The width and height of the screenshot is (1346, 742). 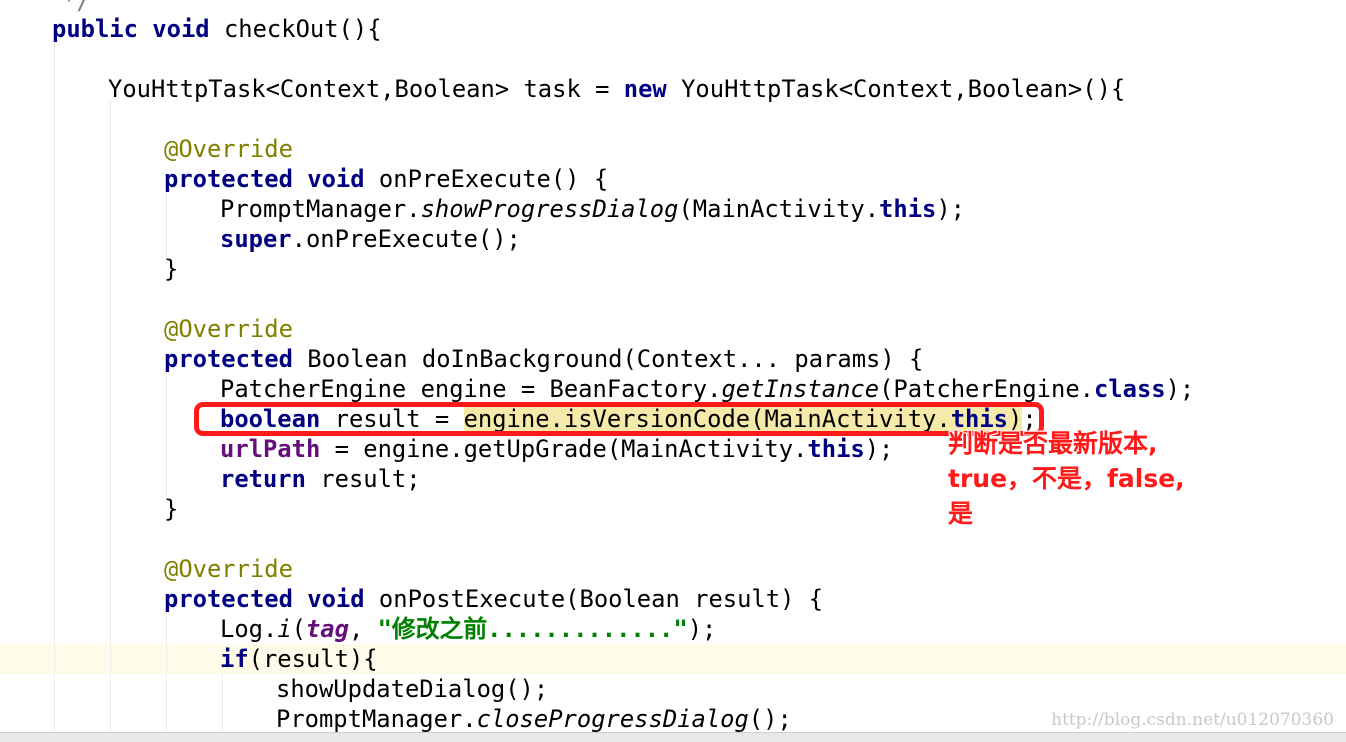 I want to click on code-line: Log.i(tag, "修改之前.............");, so click(x=468, y=629).